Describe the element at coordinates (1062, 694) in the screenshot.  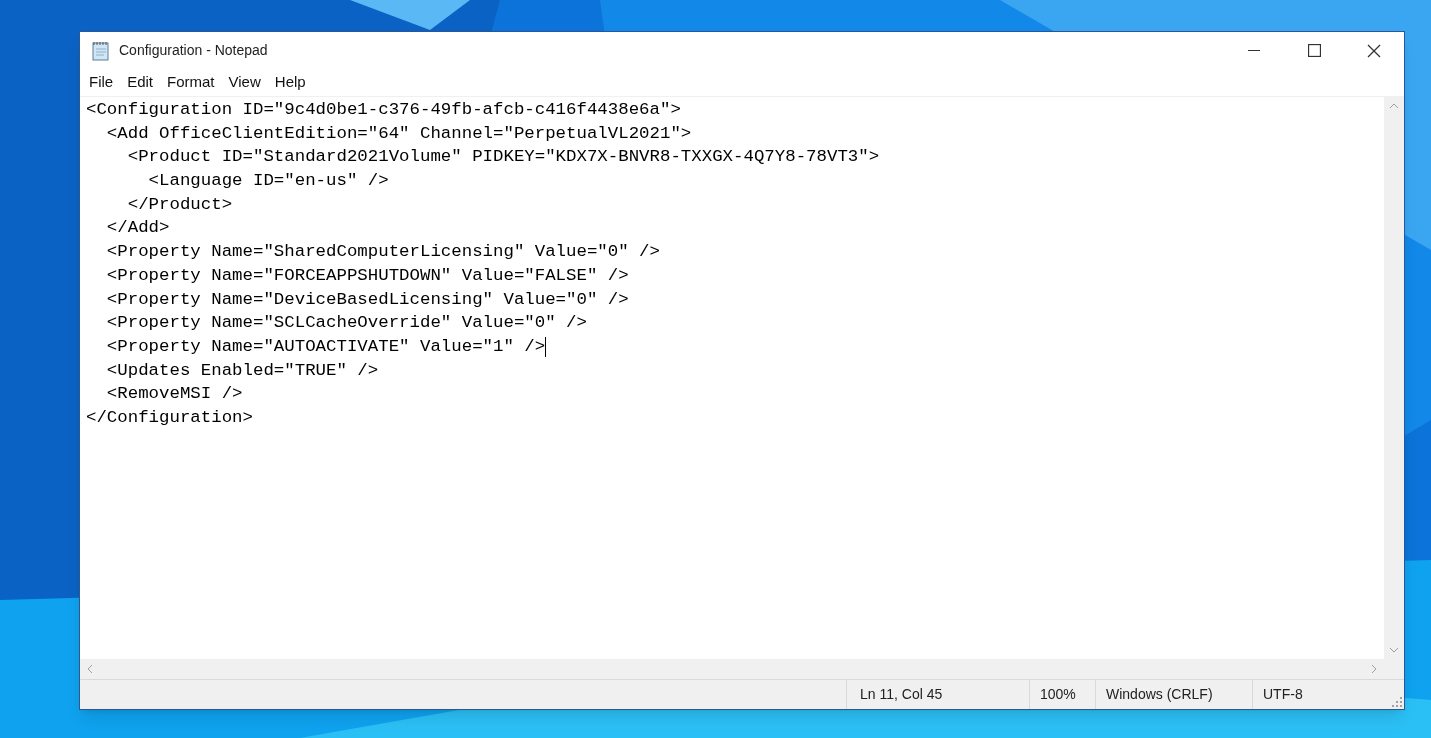
I see `zoom-level: 100%` at that location.